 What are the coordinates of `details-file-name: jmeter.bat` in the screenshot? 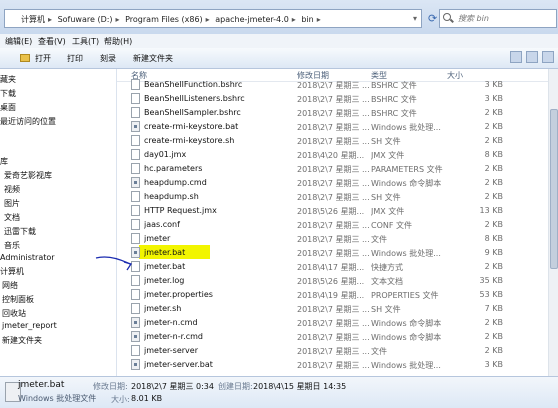 It's located at (41, 385).